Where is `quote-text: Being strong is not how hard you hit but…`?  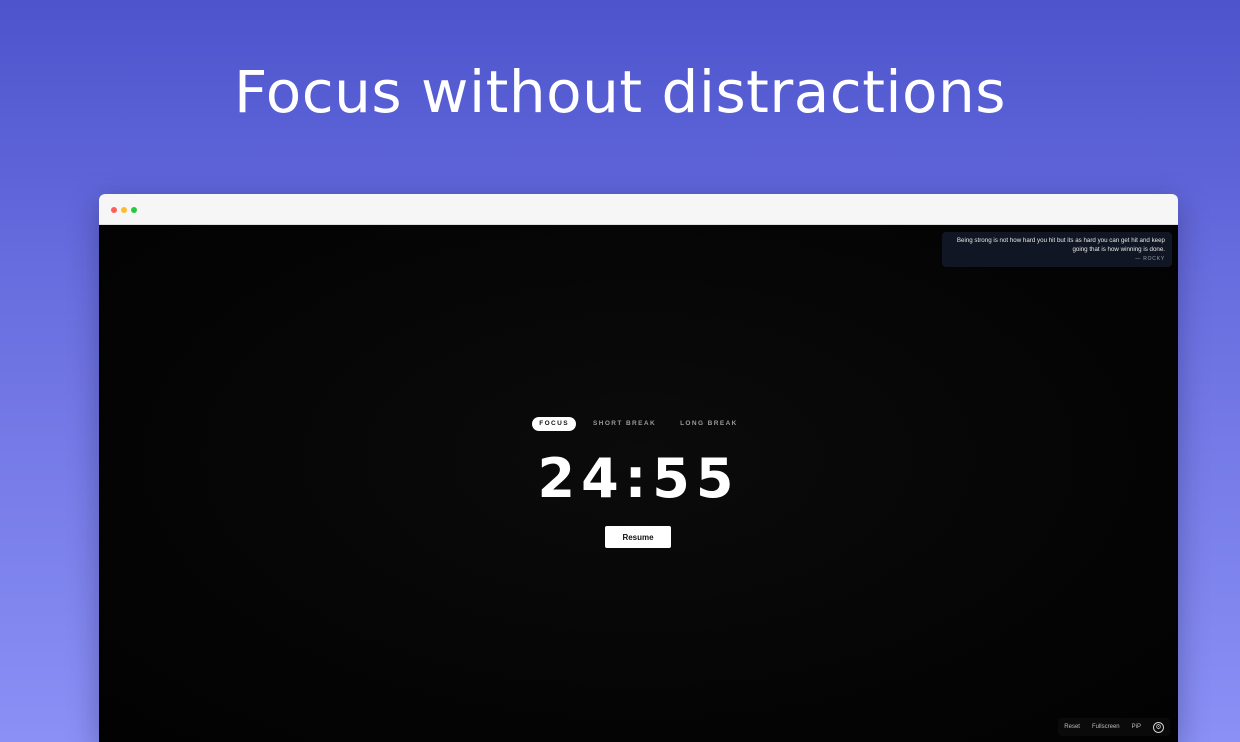
quote-text: Being strong is not how hard you hit but… is located at coordinates (1060, 245).